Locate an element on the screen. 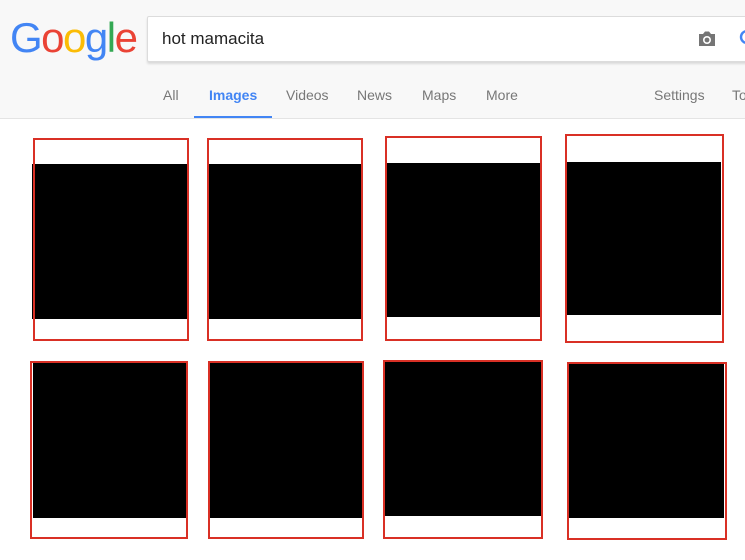 This screenshot has width=745, height=560. search-icon is located at coordinates (741, 39).